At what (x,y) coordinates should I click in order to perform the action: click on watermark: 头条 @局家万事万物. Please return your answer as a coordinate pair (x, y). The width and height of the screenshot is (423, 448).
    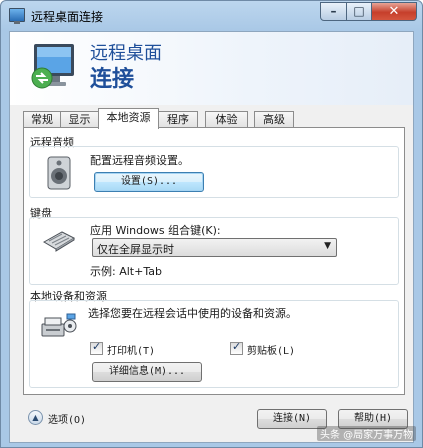
    Looking at the image, I should click on (367, 433).